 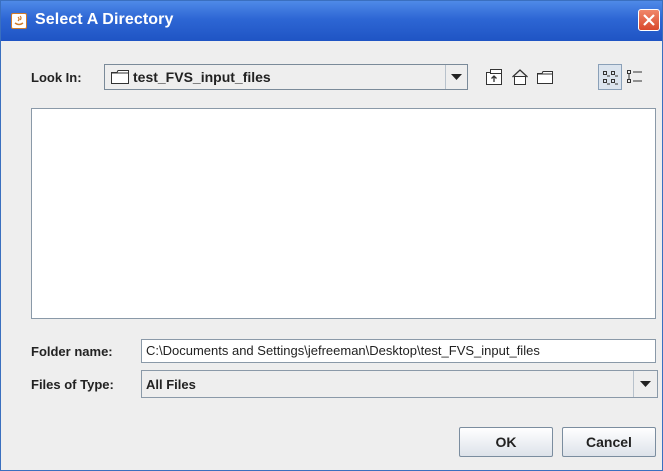 What do you see at coordinates (286, 77) in the screenshot?
I see `look-in-combo: test_FVS_input_files` at bounding box center [286, 77].